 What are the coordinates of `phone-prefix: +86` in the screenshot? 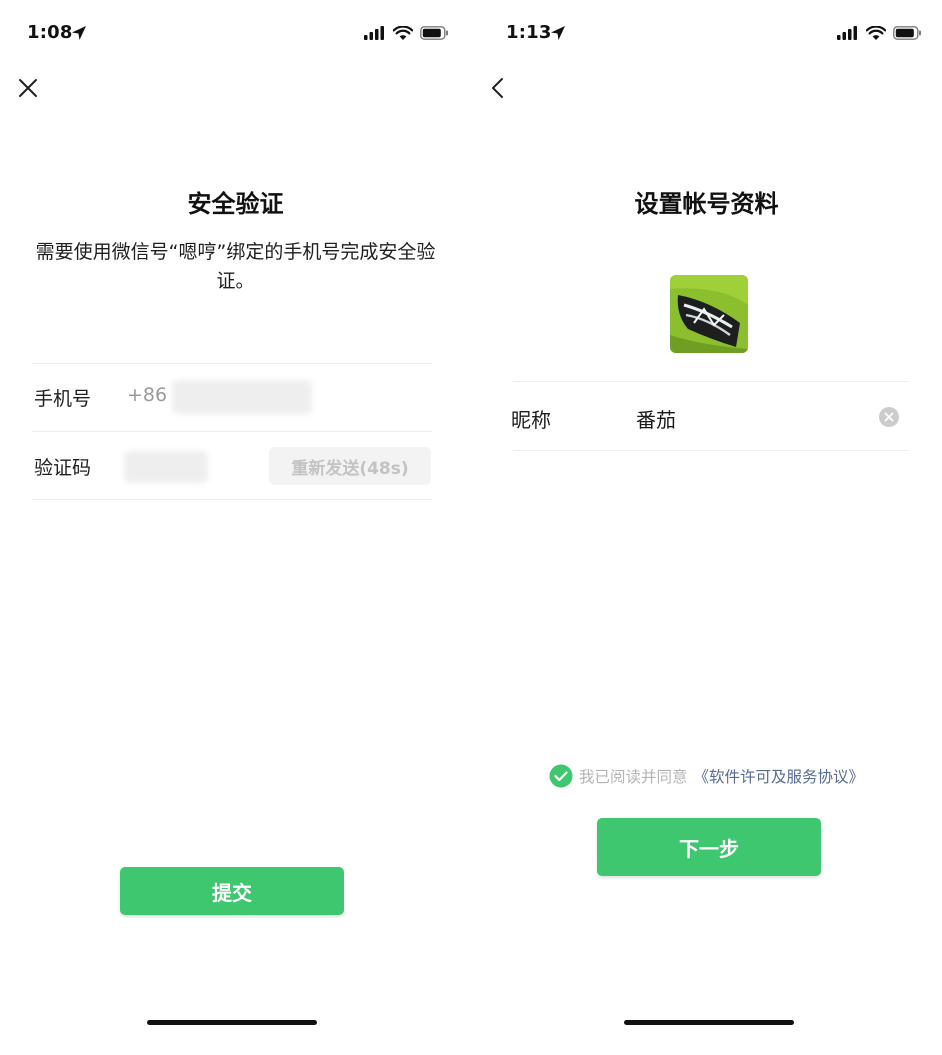 It's located at (147, 395).